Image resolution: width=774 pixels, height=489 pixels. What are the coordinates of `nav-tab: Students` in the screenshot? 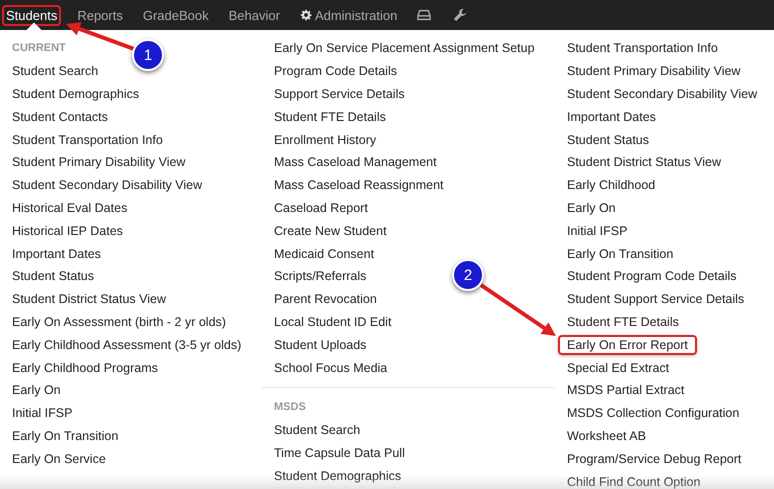 It's located at (32, 15).